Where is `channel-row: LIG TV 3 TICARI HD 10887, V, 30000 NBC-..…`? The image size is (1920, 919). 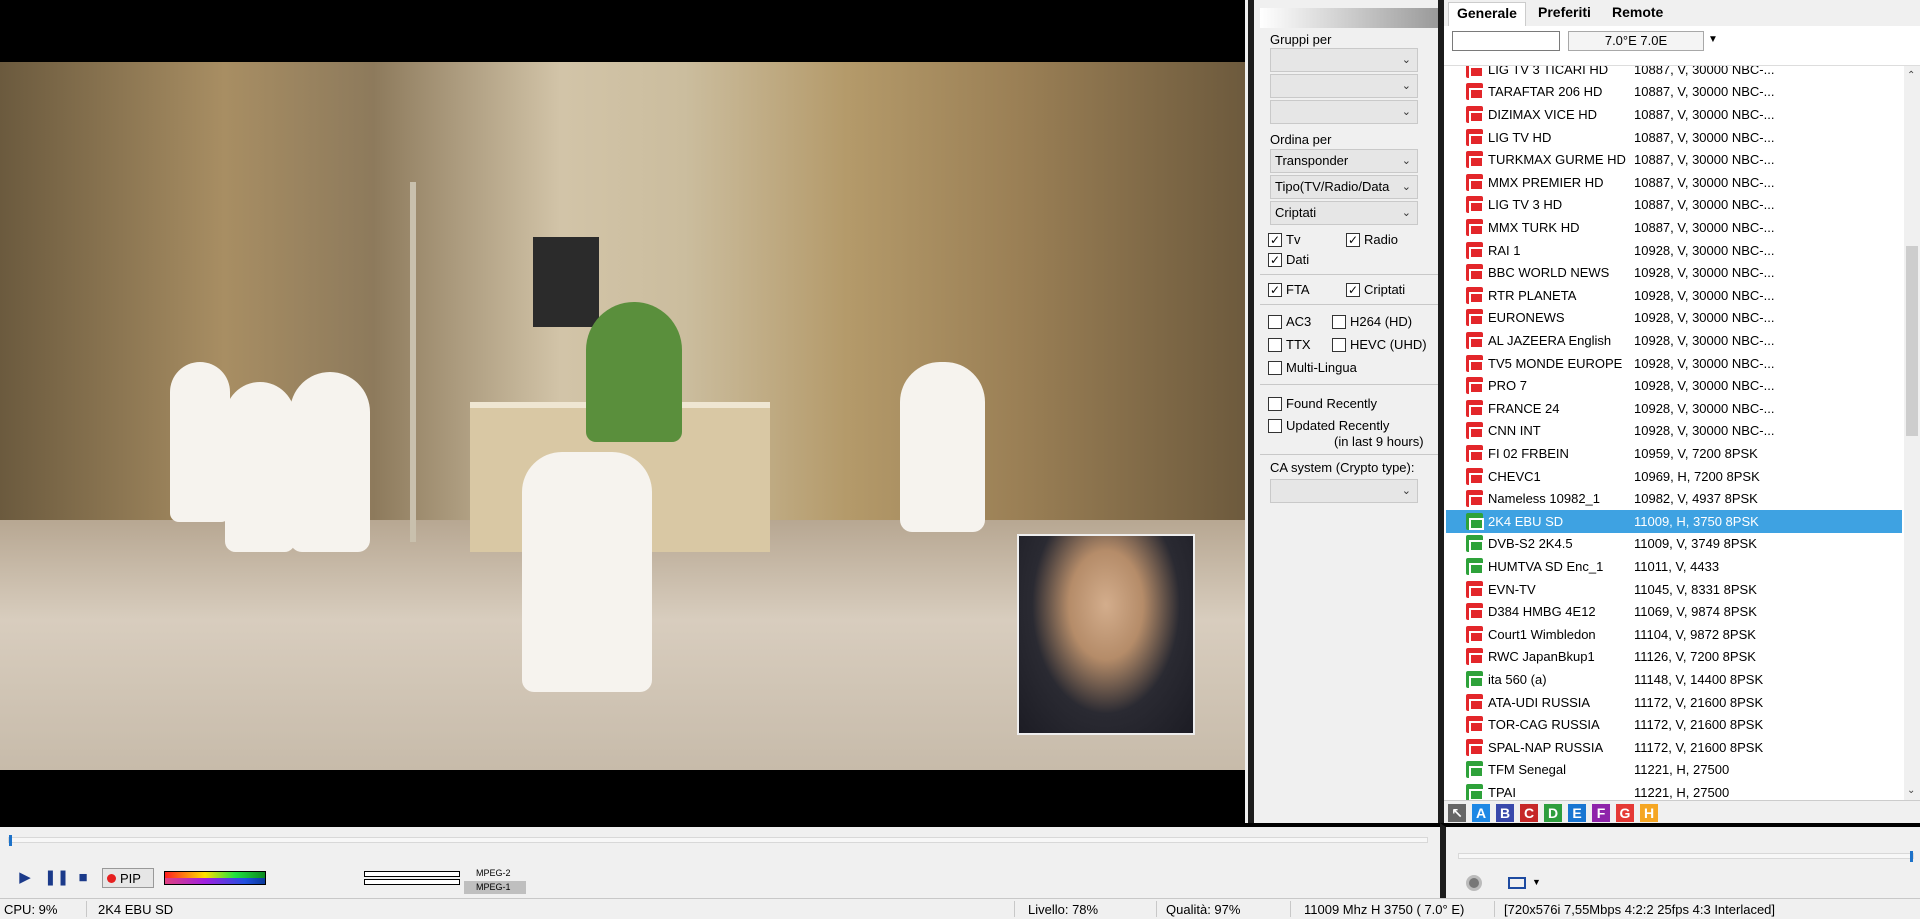 channel-row: LIG TV 3 TICARI HD 10887, V, 30000 NBC-..… is located at coordinates (1674, 73).